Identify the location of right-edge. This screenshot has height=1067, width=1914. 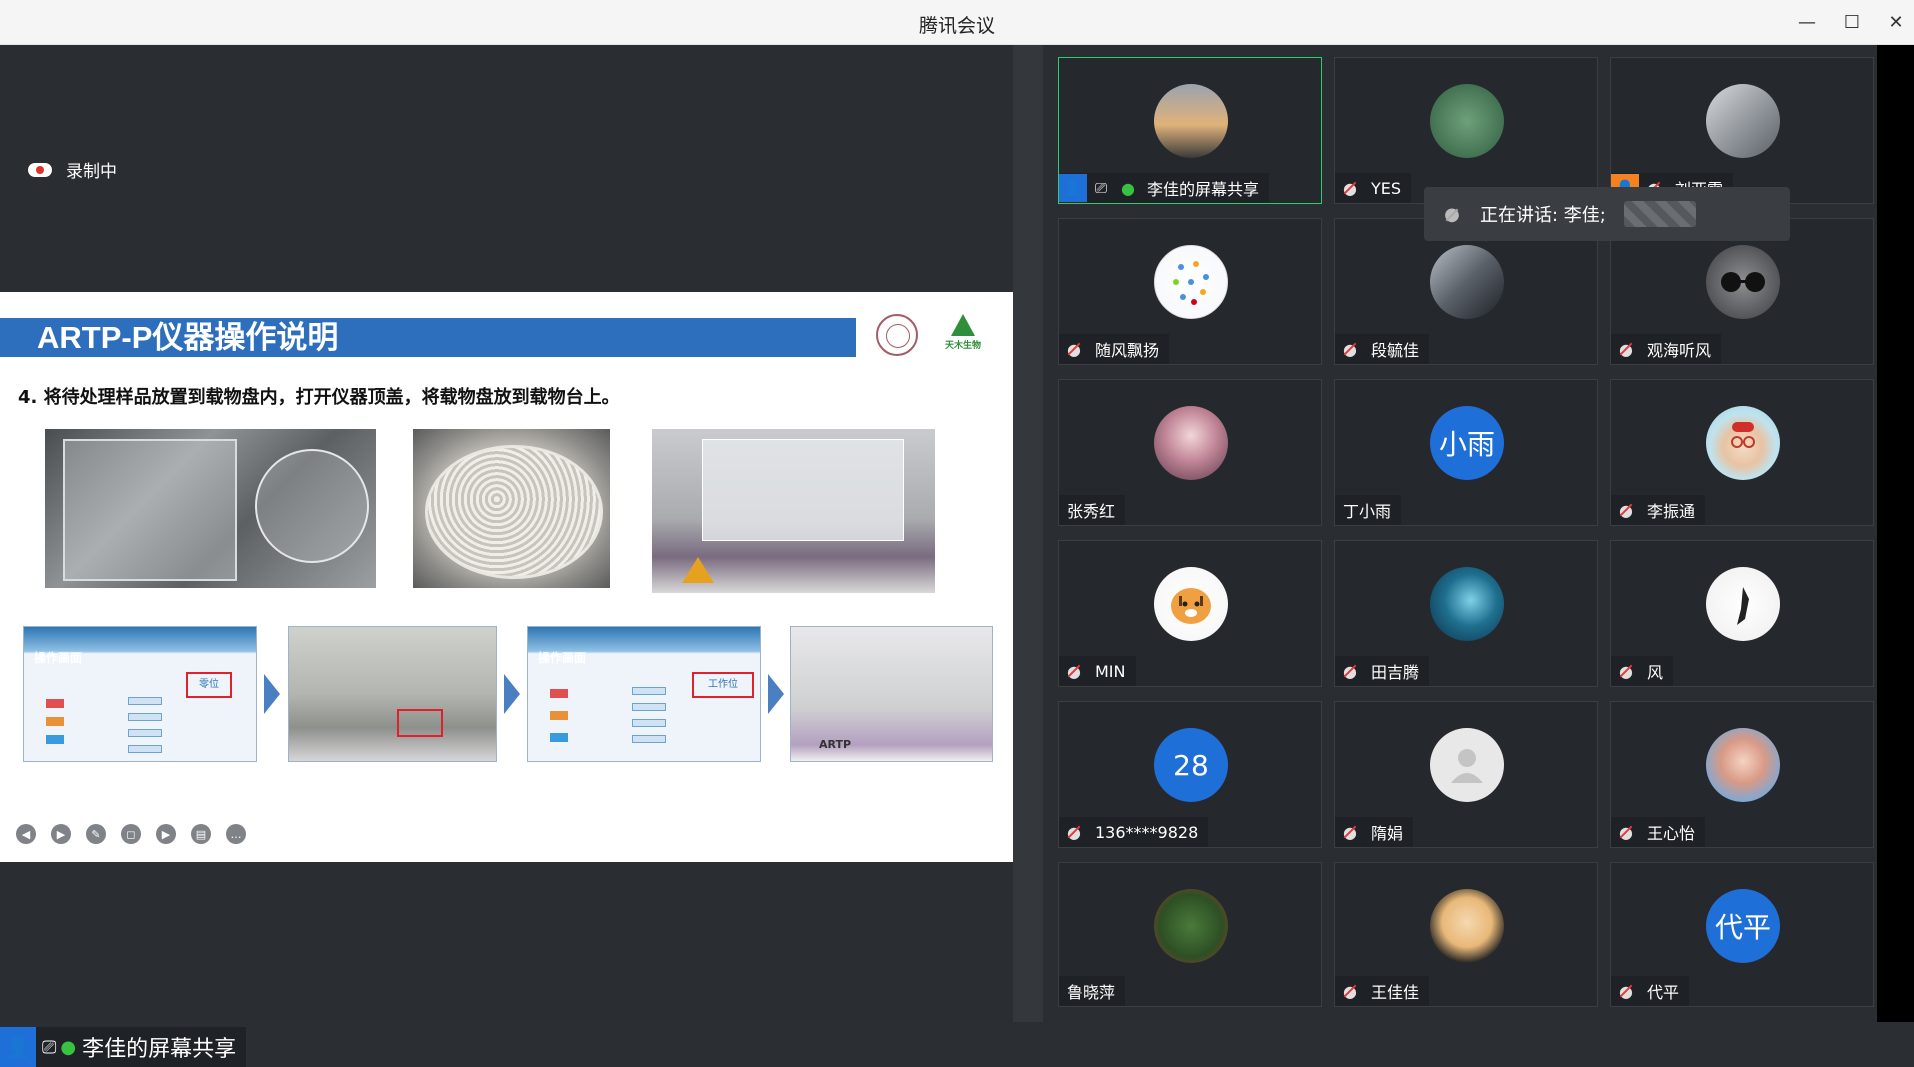
(1895, 533).